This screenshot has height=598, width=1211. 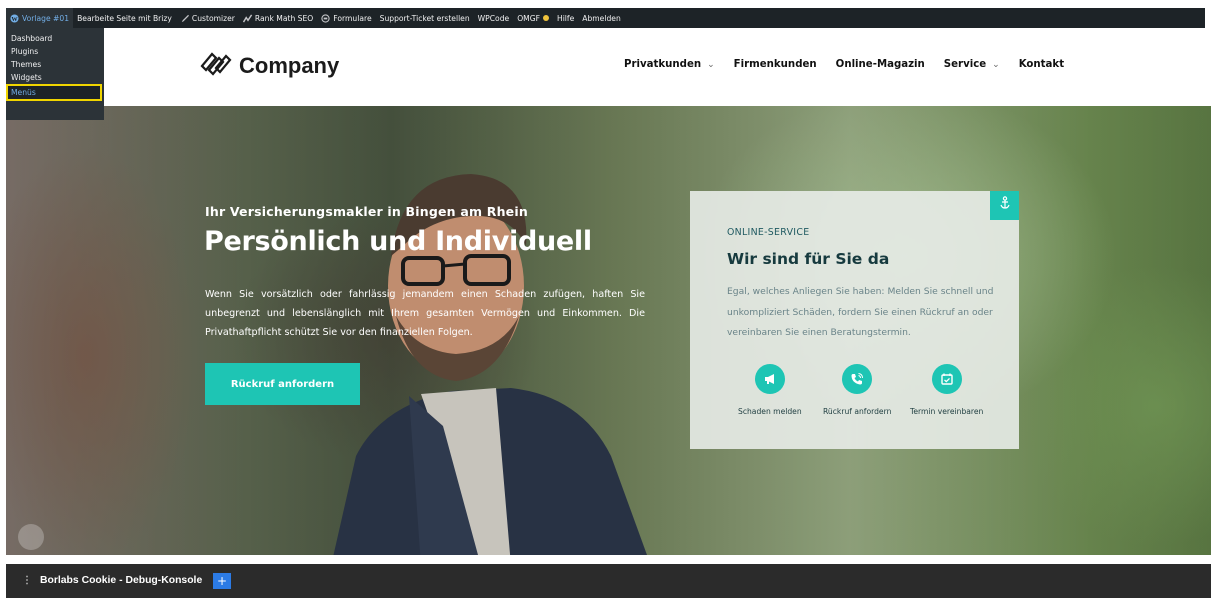 I want to click on admin-bar-hilfe: Hilfe, so click(x=565, y=18).